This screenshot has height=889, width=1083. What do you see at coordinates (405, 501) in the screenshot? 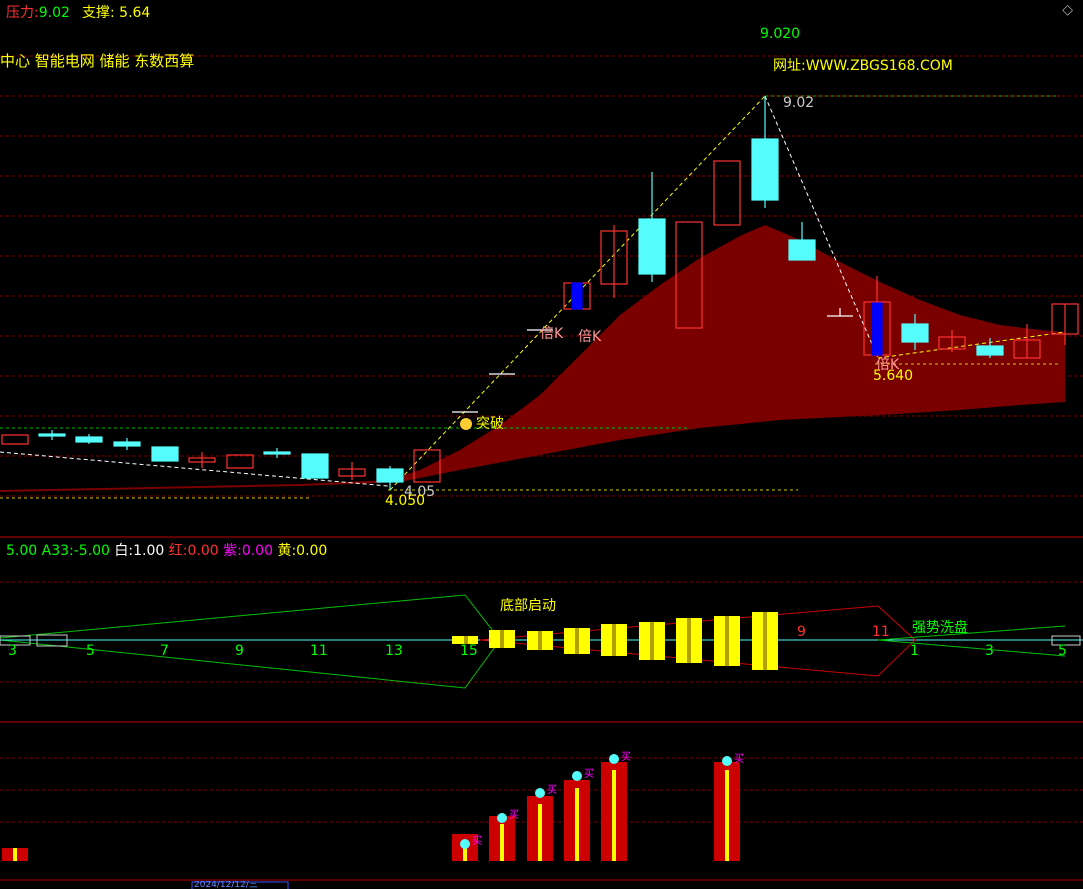
I see `low-value: 4.050` at bounding box center [405, 501].